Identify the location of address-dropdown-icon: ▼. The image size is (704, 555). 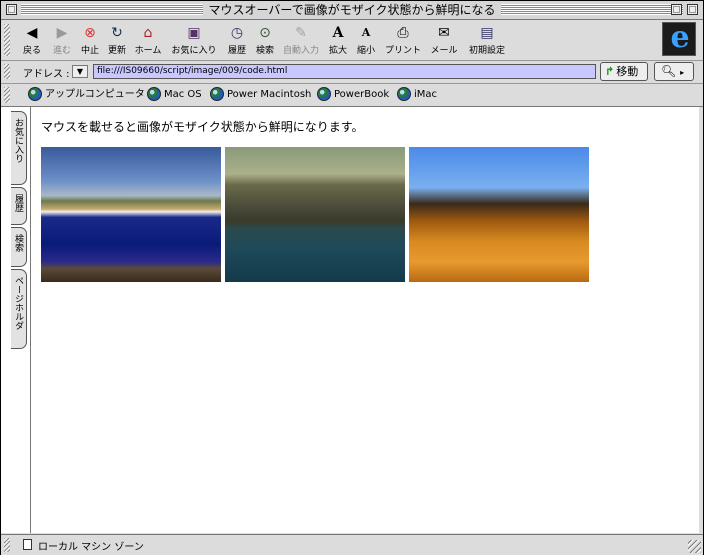
(80, 71).